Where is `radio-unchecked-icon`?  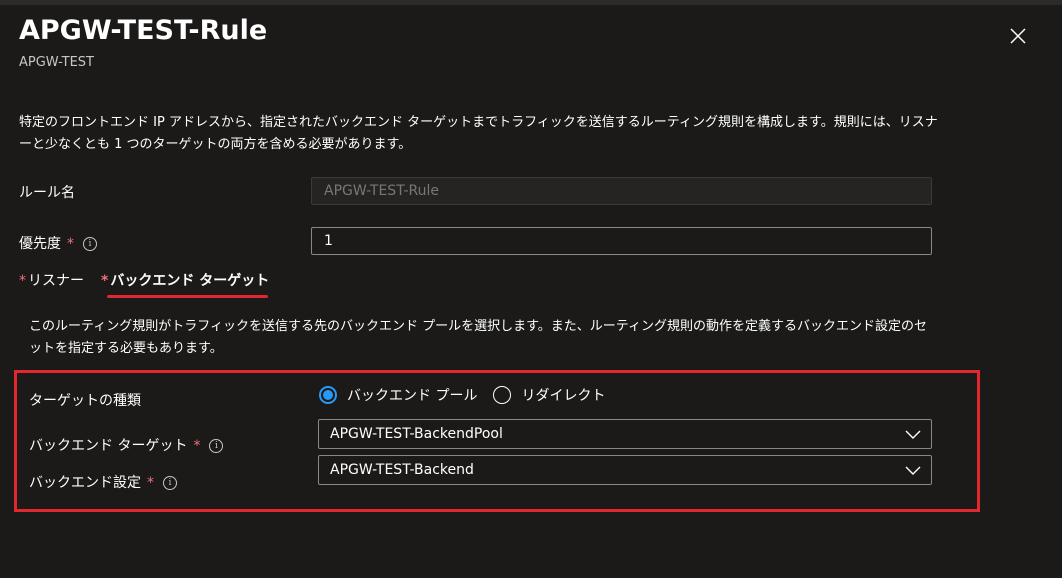 radio-unchecked-icon is located at coordinates (502, 395).